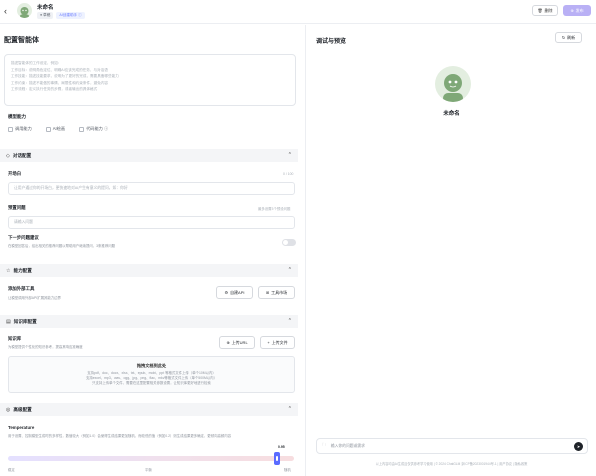 This screenshot has width=596, height=476. Describe the element at coordinates (17, 116) in the screenshot. I see `capability-label: 模型能力` at that location.